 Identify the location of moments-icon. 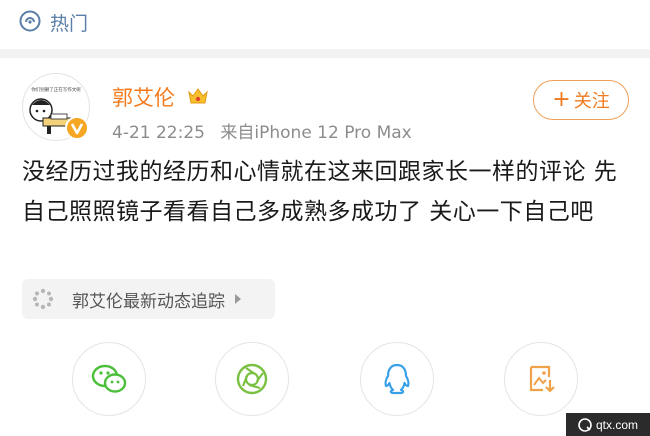
(252, 379).